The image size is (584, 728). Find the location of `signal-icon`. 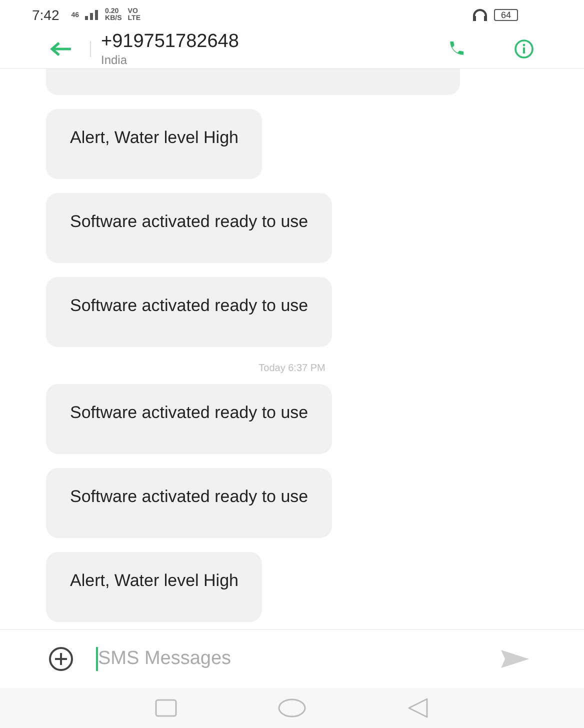

signal-icon is located at coordinates (92, 15).